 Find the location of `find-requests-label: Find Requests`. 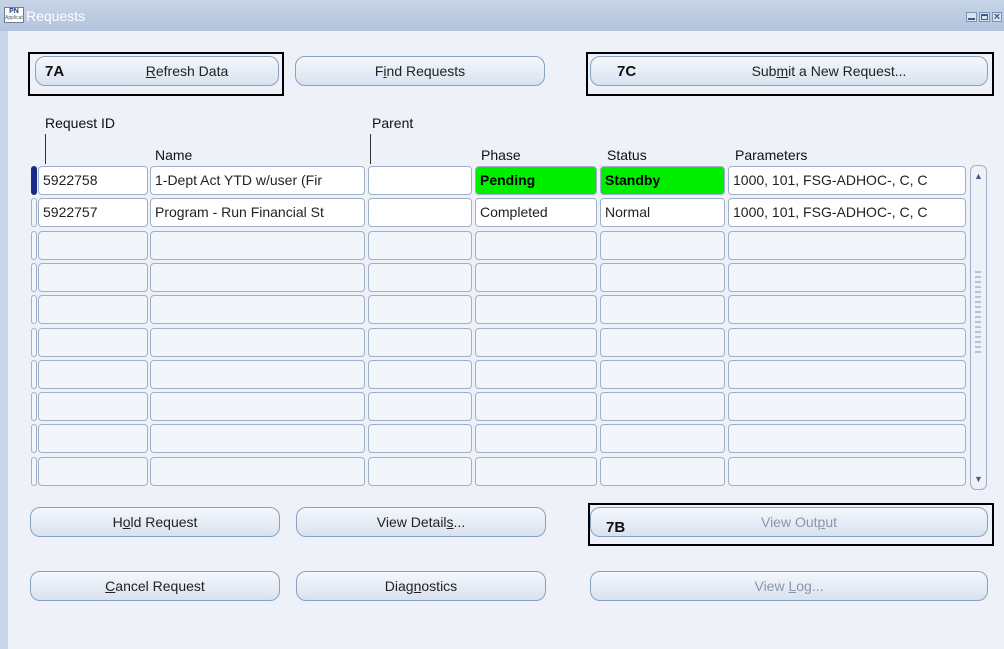

find-requests-label: Find Requests is located at coordinates (420, 71).